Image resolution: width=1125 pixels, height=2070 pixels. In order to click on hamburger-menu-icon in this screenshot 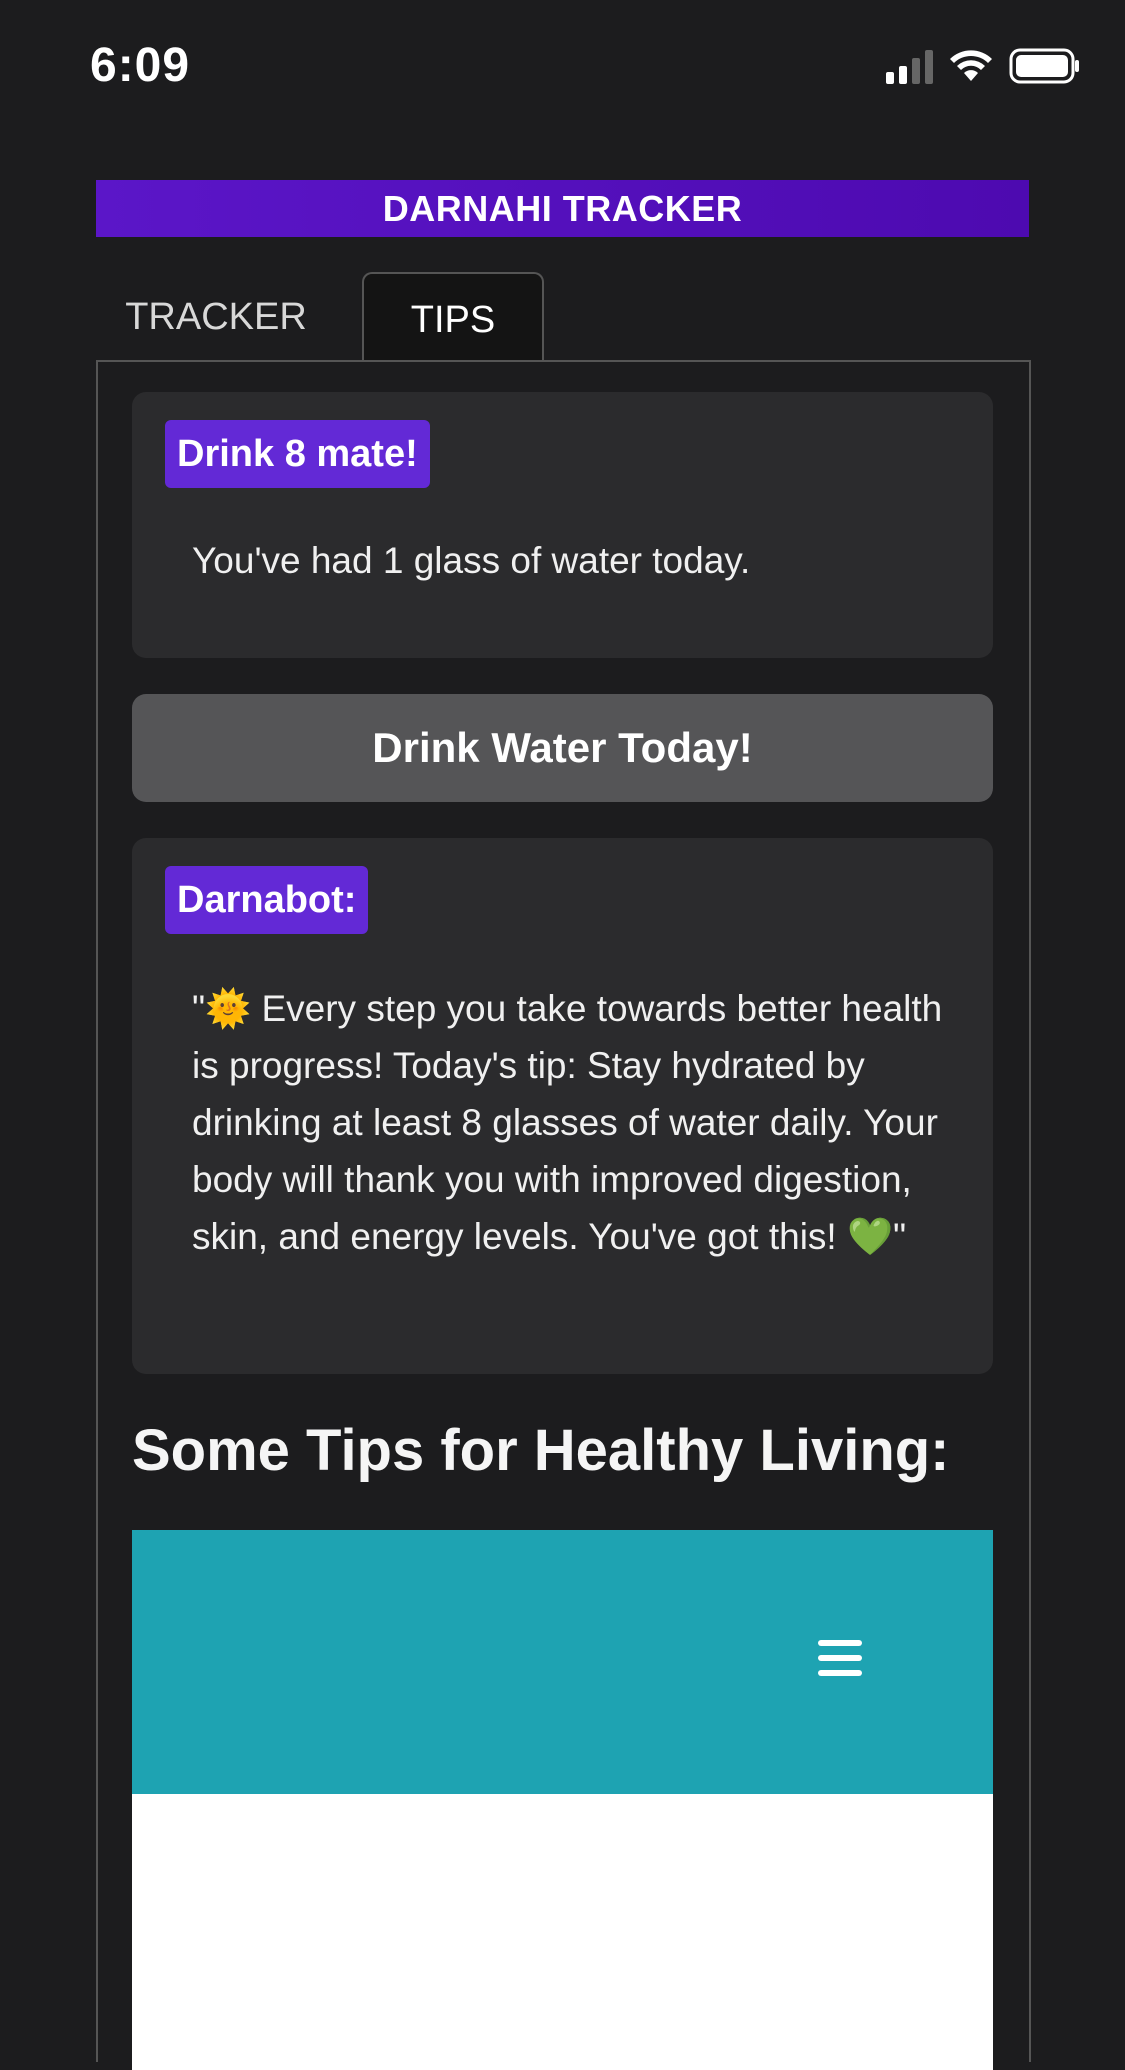, I will do `click(840, 1660)`.